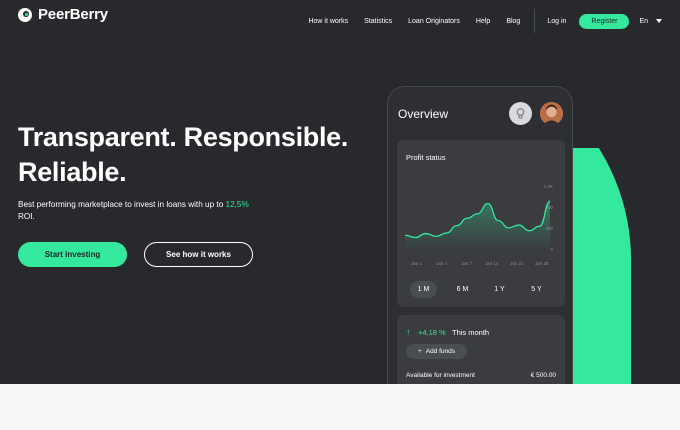 This screenshot has height=430, width=680. I want to click on profit-status-title: Profit status, so click(426, 157).